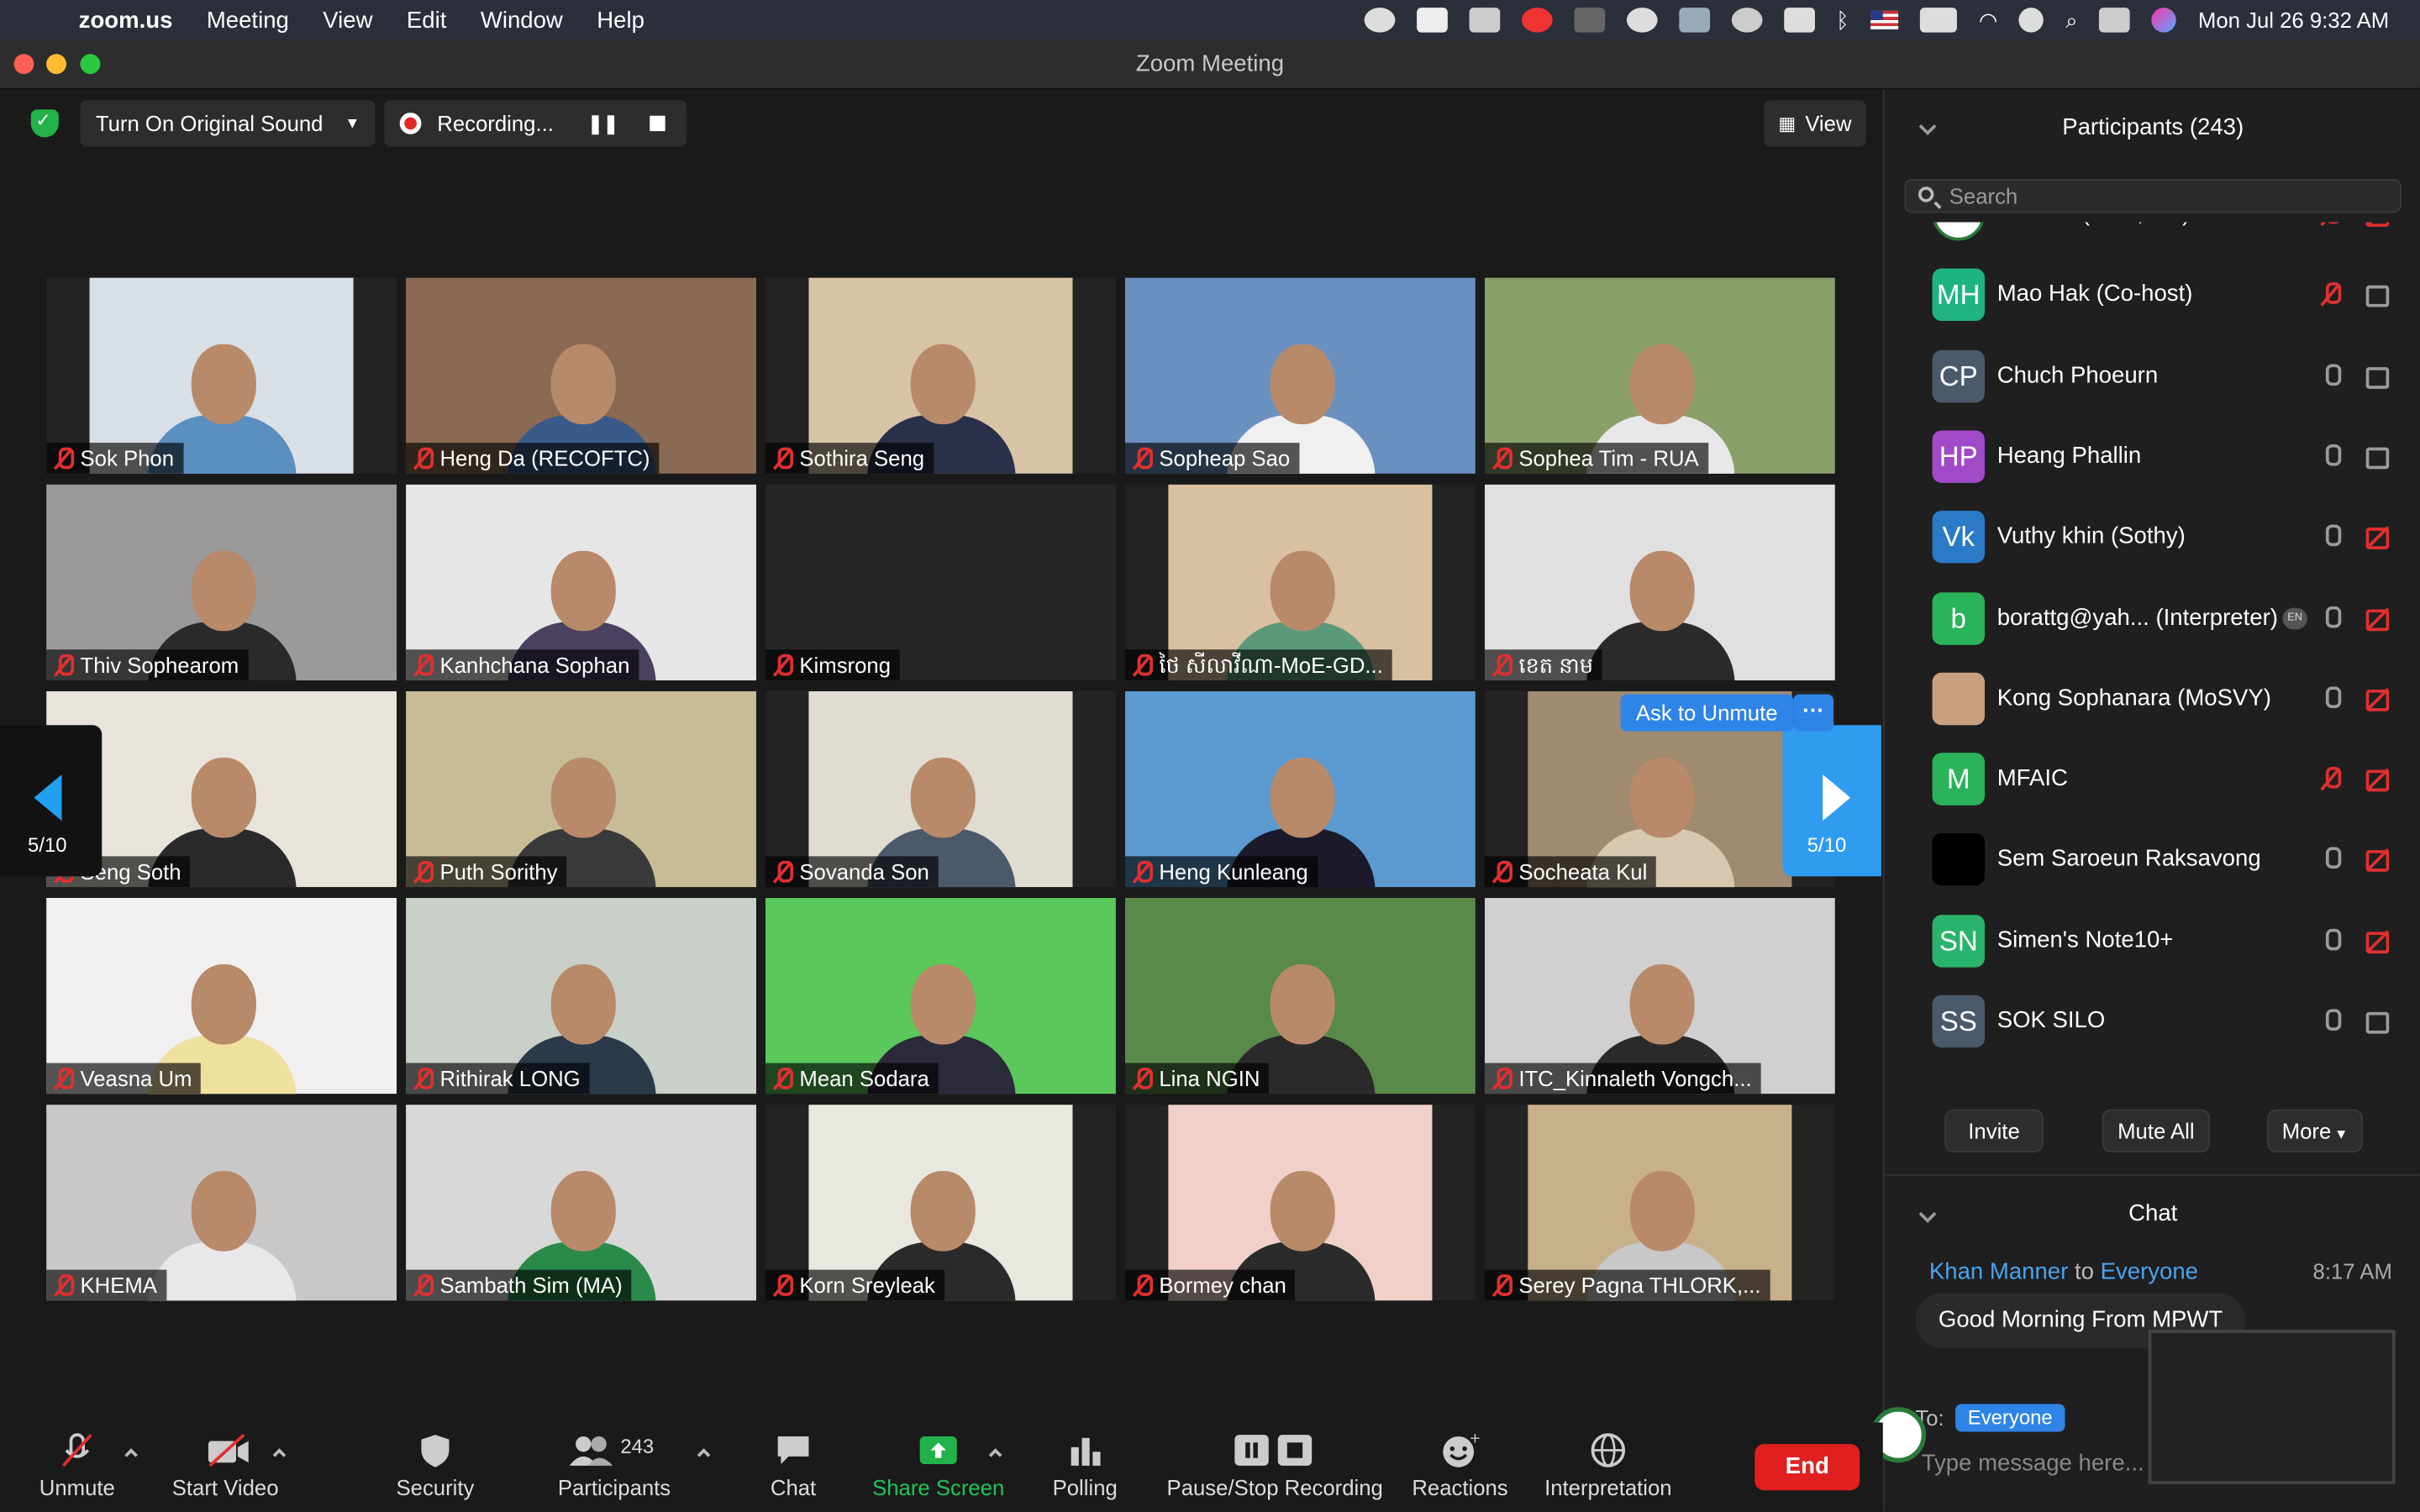 This screenshot has height=1512, width=2420. I want to click on participant-row: HP Heang Phallin, so click(2152, 458).